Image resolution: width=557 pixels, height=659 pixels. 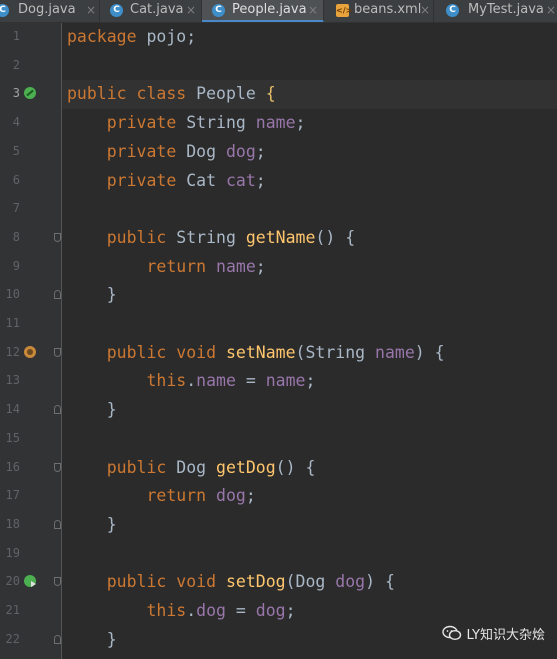 I want to click on code-line: 9 return name;, so click(x=278, y=267).